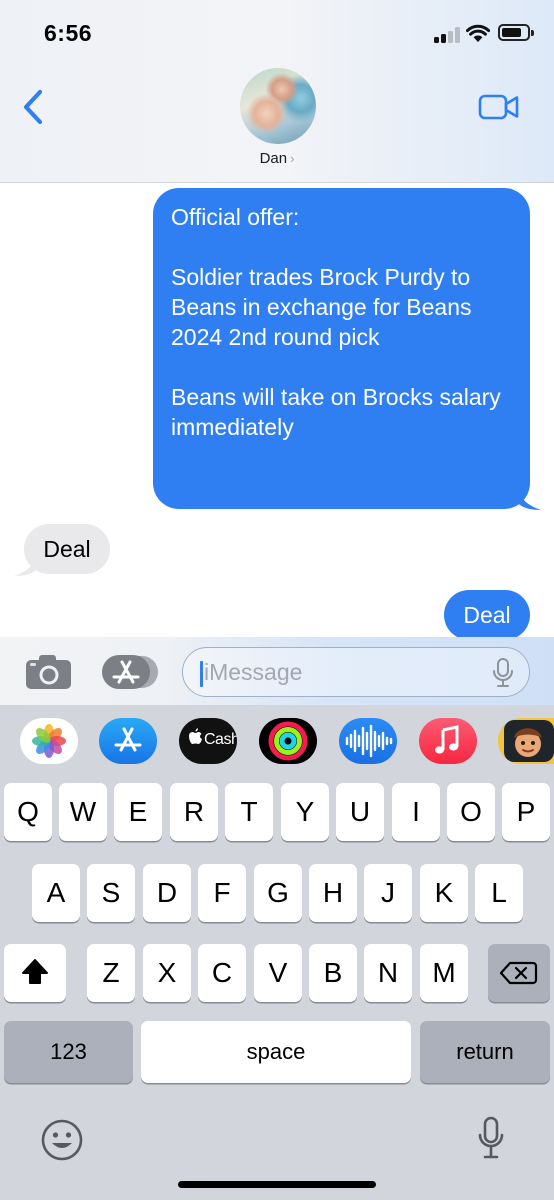  Describe the element at coordinates (444, 973) in the screenshot. I see `key-m: M` at that location.